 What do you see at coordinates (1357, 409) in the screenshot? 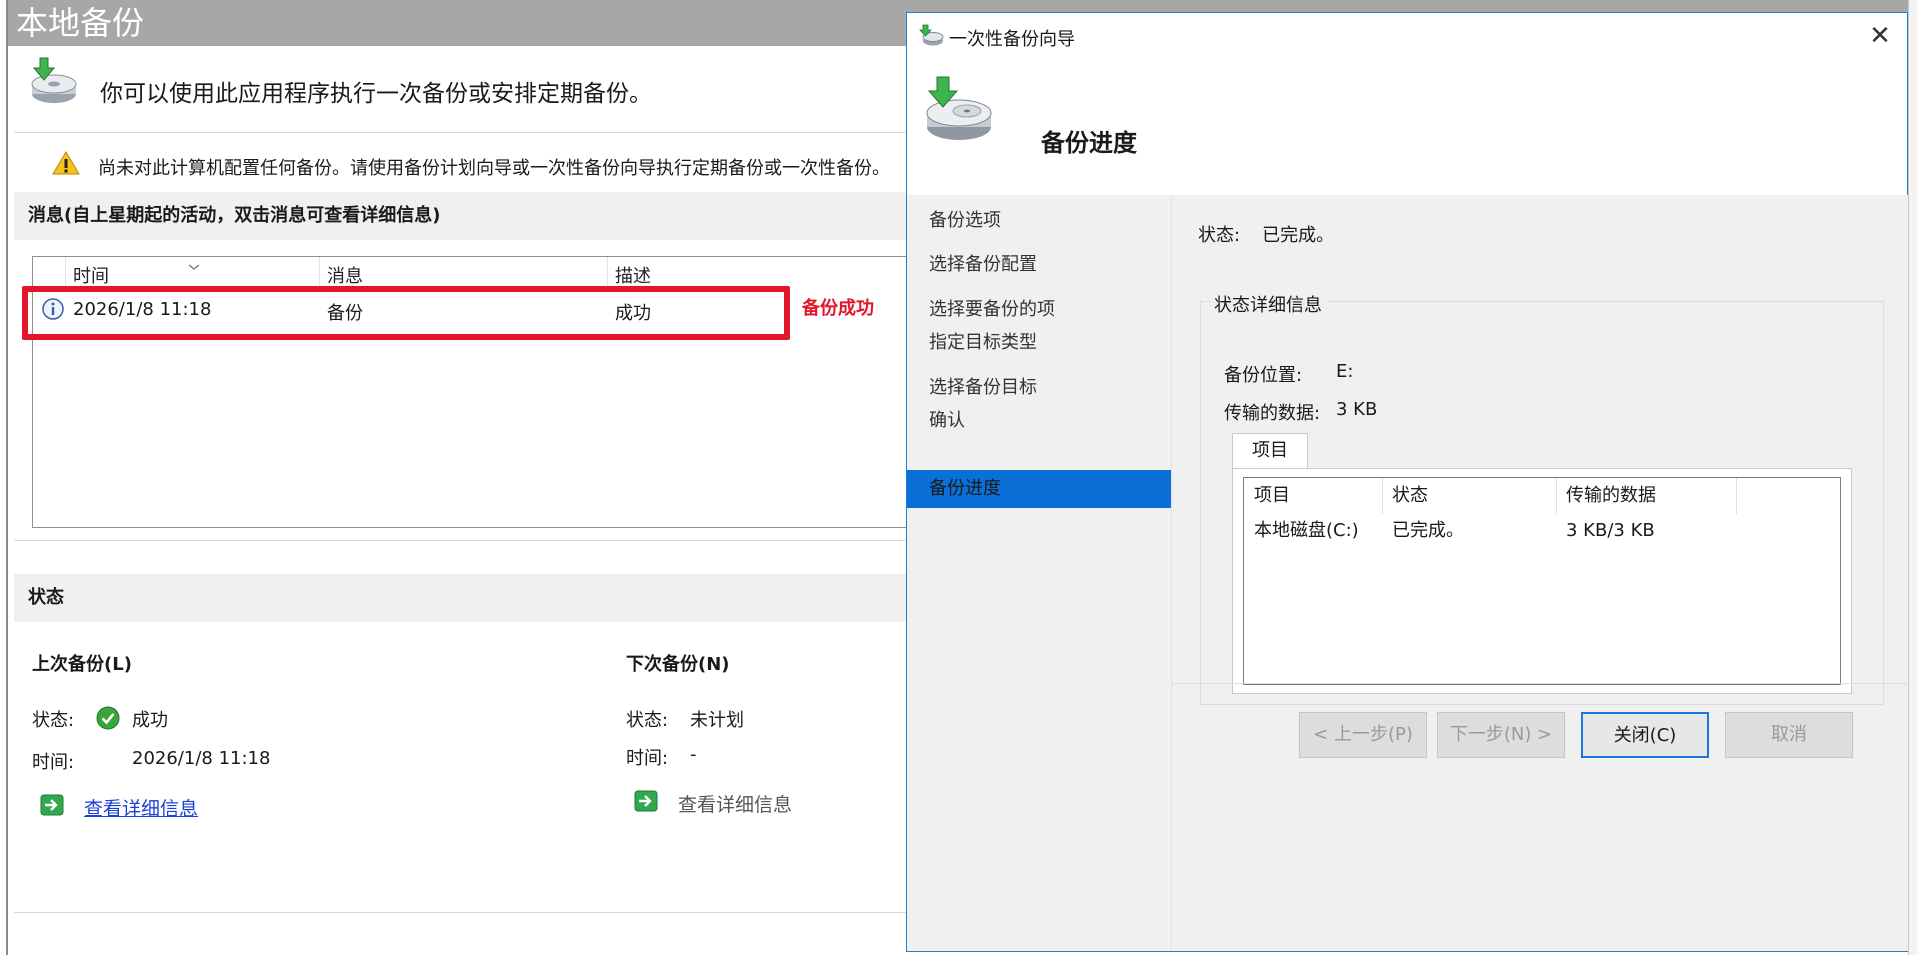
I see `transferred-value: 3 KB` at bounding box center [1357, 409].